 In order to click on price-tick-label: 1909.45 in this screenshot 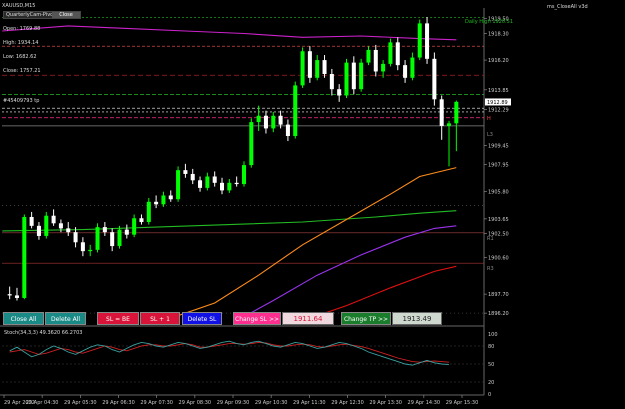, I will do `click(498, 146)`.